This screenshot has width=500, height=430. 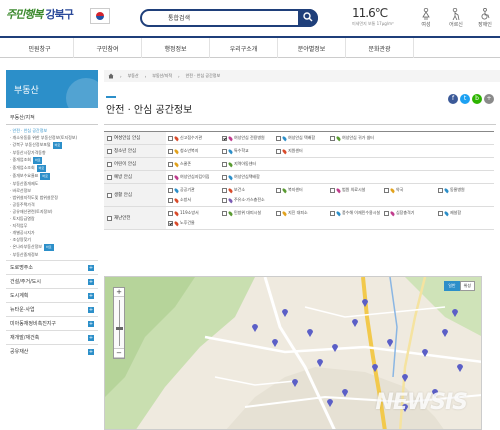 I want to click on filter-category: 생활 안심, so click(x=135, y=195).